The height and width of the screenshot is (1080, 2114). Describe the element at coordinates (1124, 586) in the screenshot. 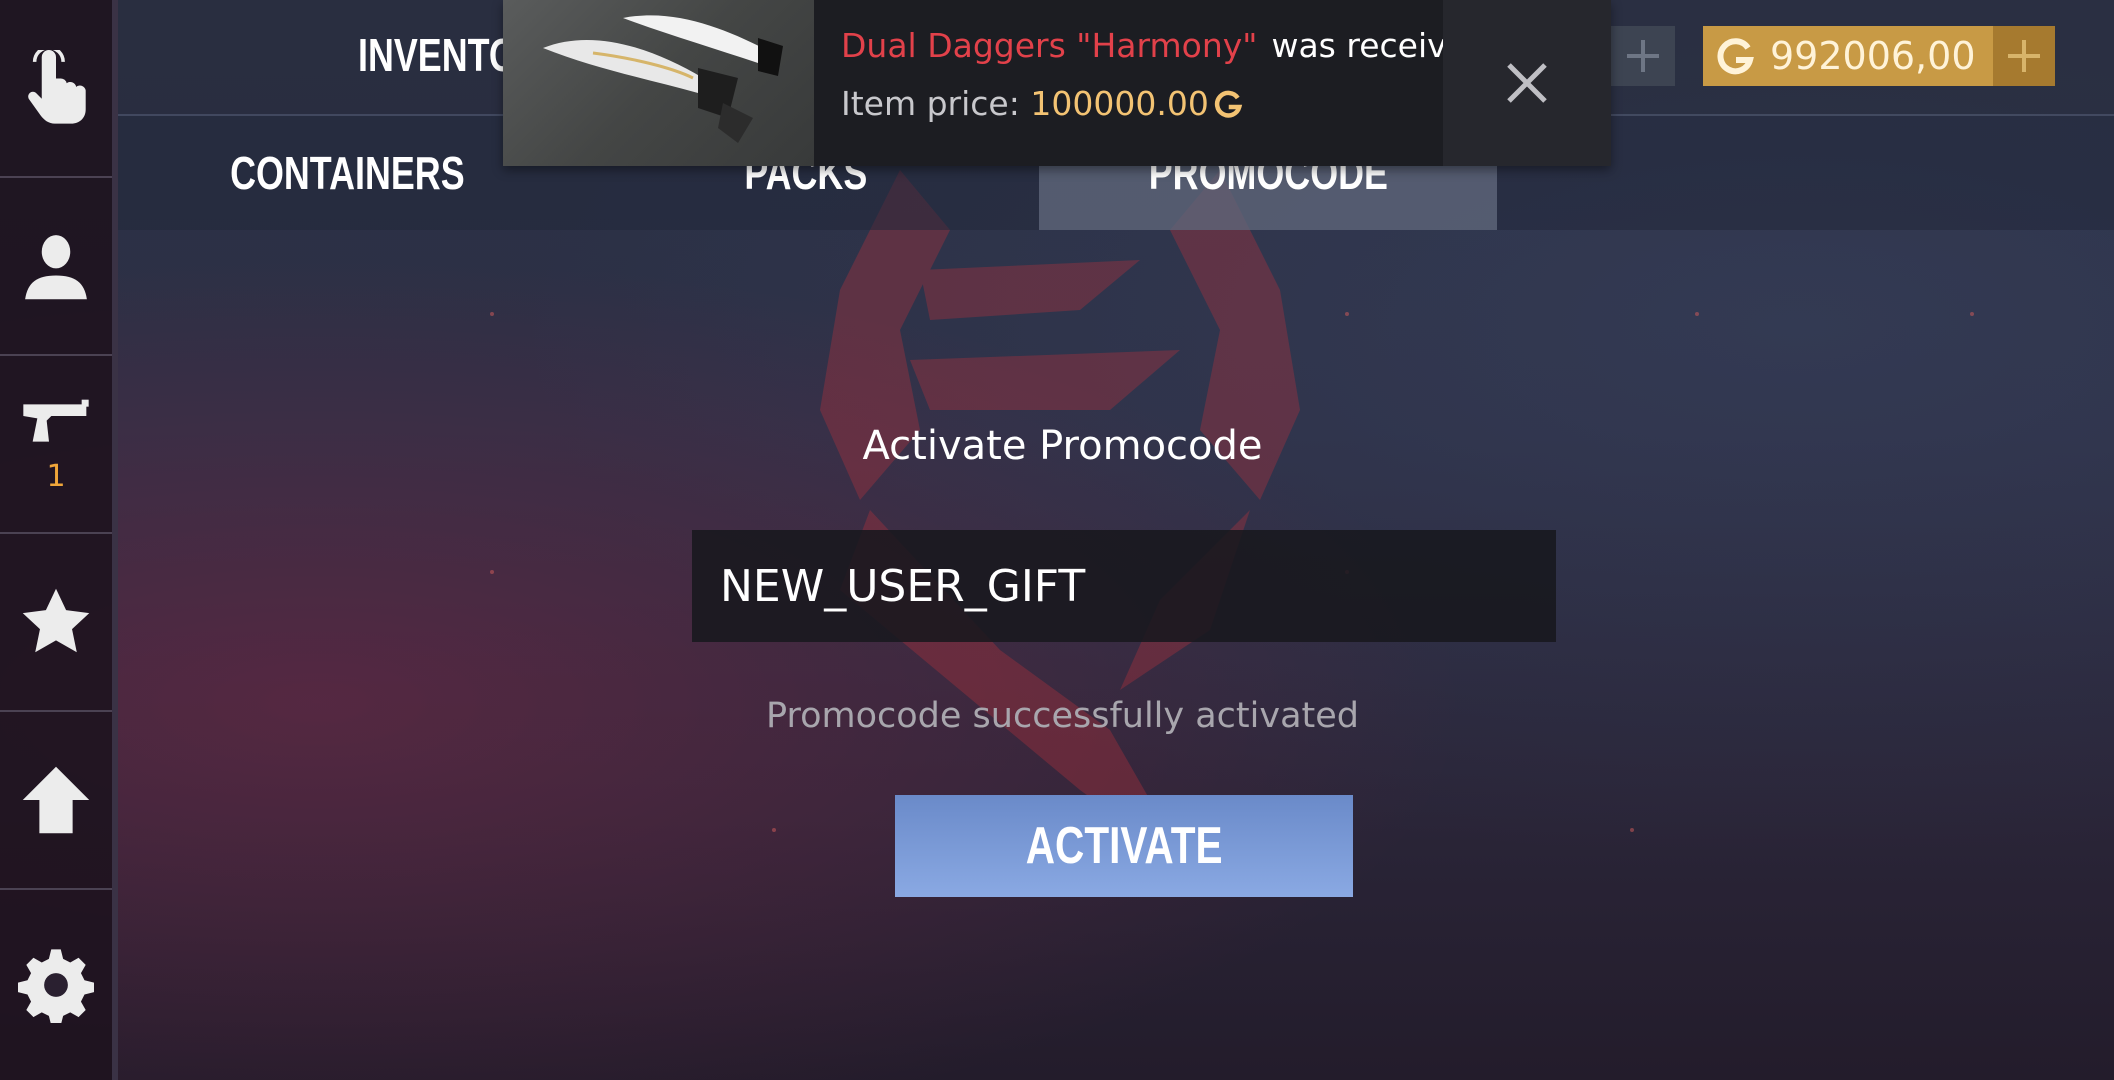

I see `promocode-input` at that location.